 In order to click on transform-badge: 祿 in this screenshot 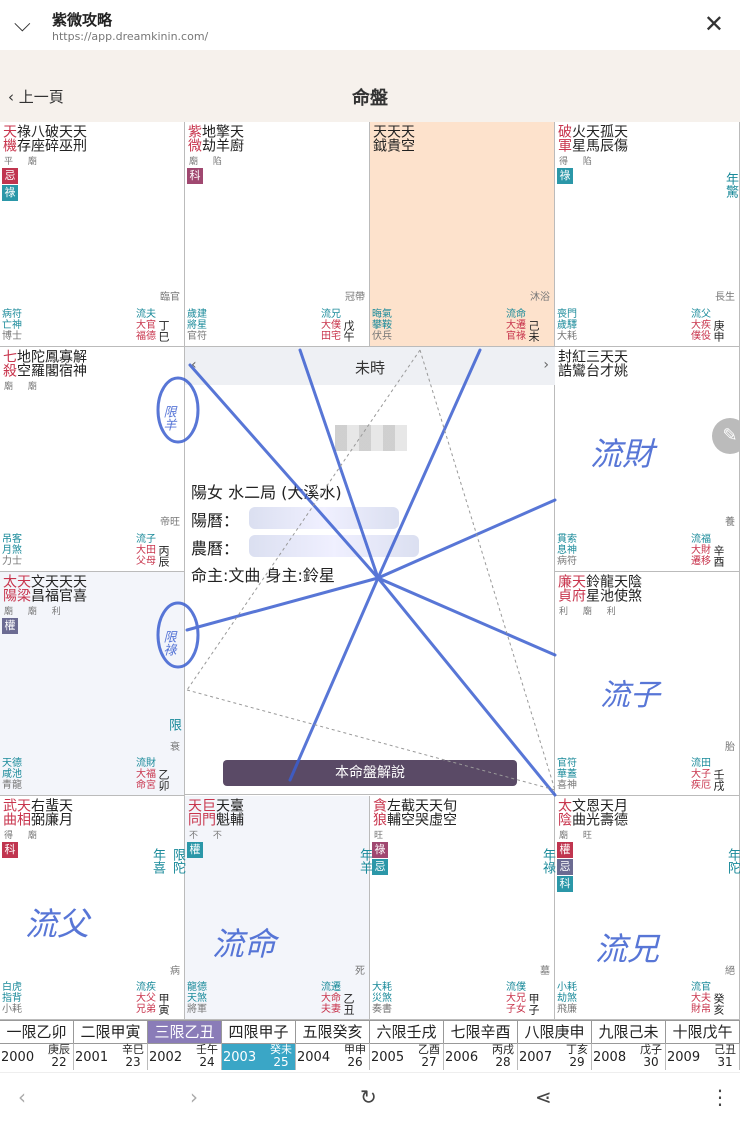, I will do `click(565, 176)`.